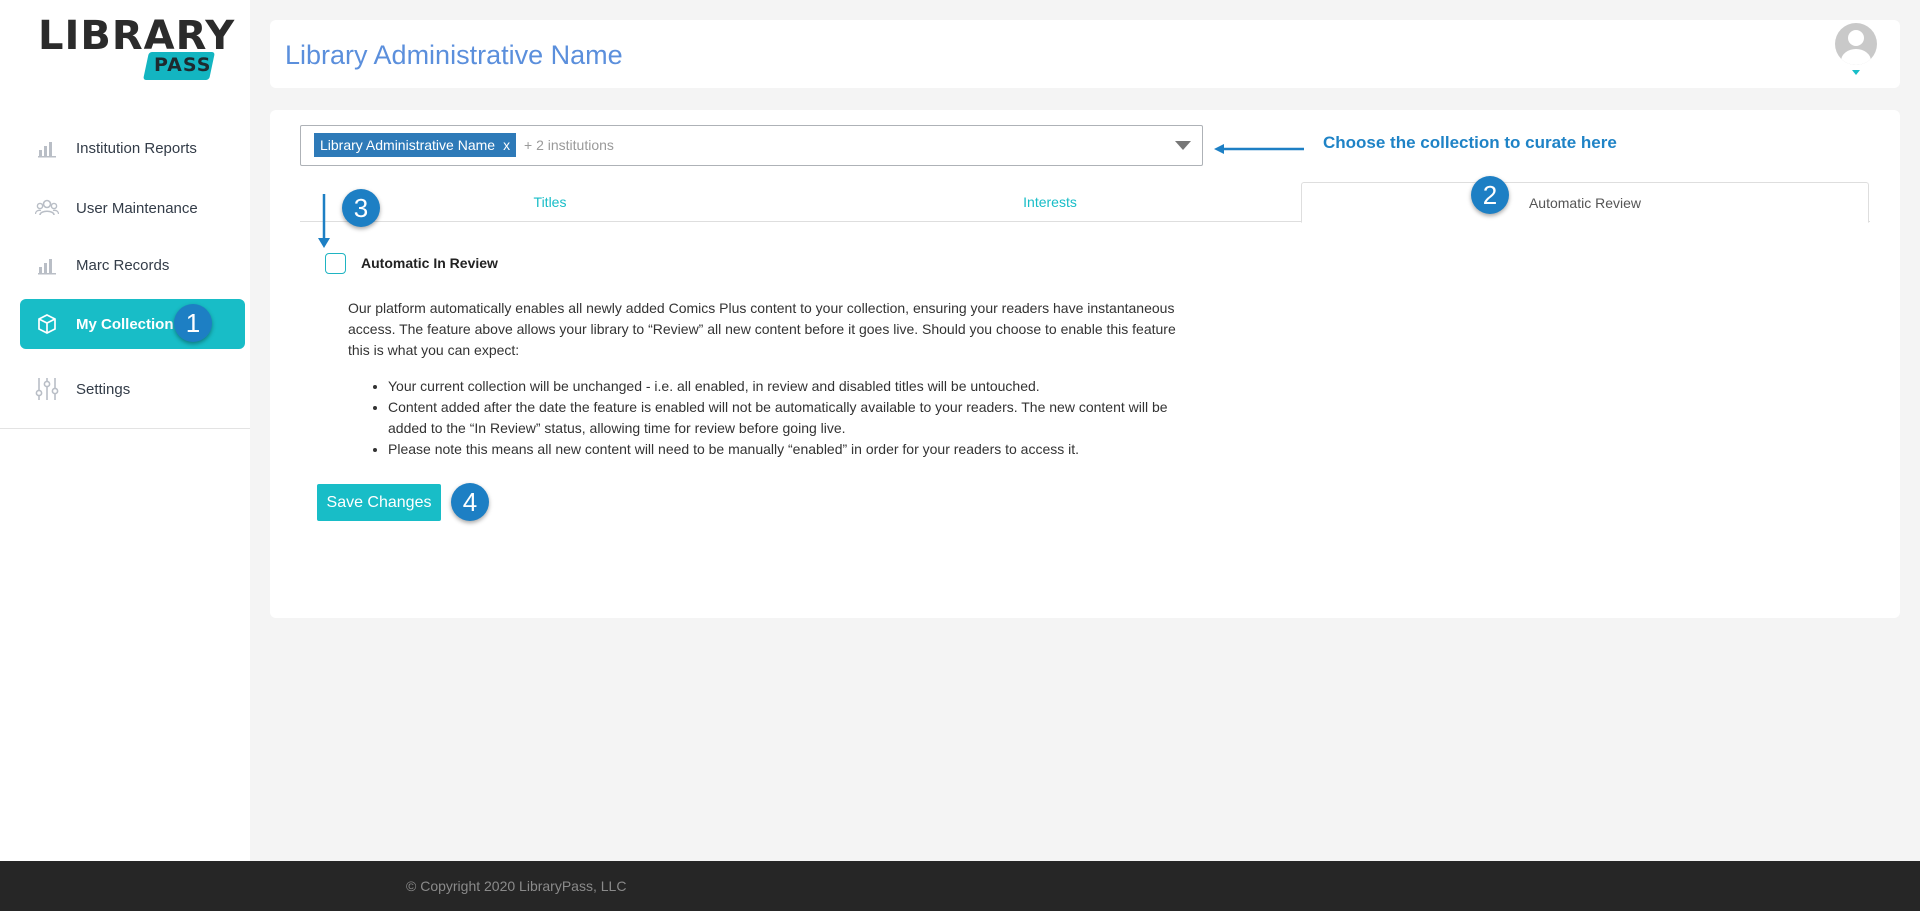  Describe the element at coordinates (516, 886) in the screenshot. I see `copyright-text: © Copyright 2020 LibraryPass, LLC` at that location.